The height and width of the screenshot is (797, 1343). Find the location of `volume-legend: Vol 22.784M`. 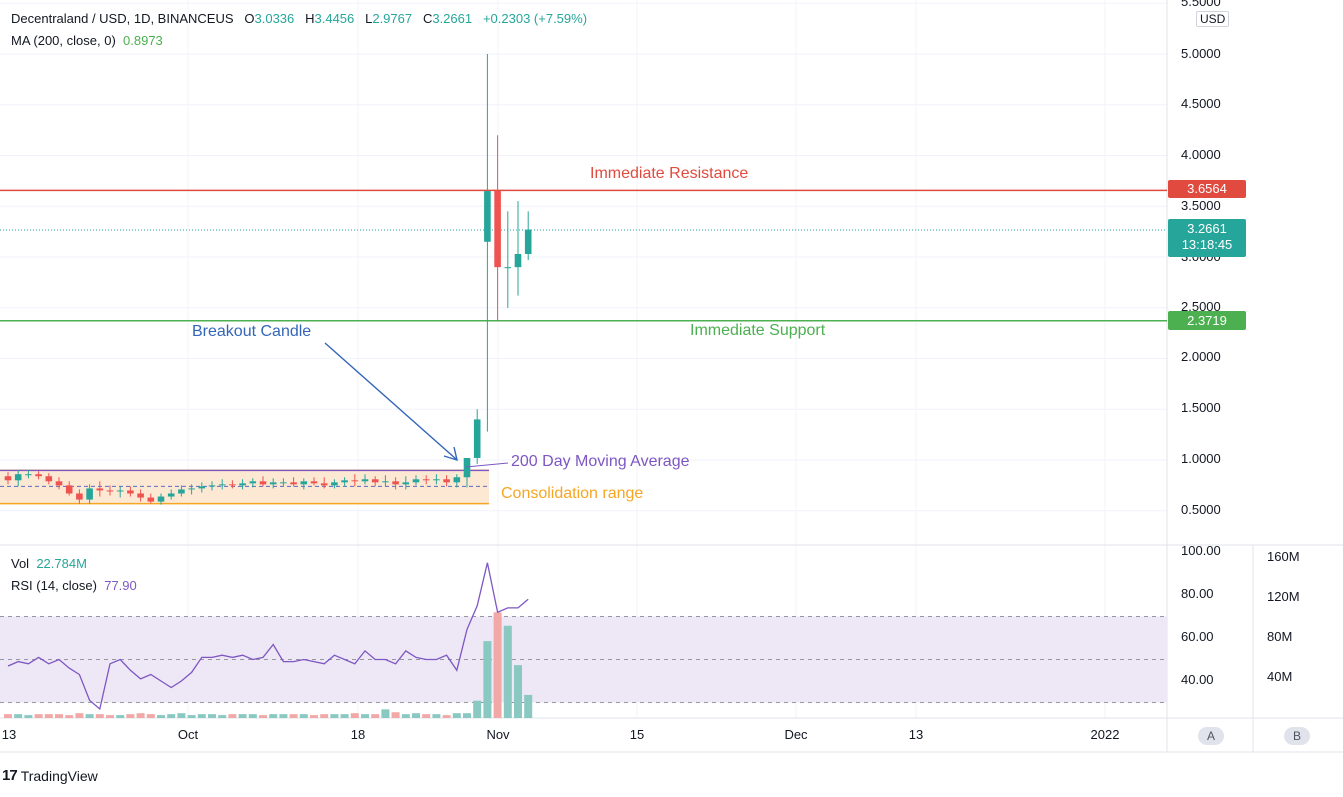

volume-legend: Vol 22.784M is located at coordinates (49, 563).